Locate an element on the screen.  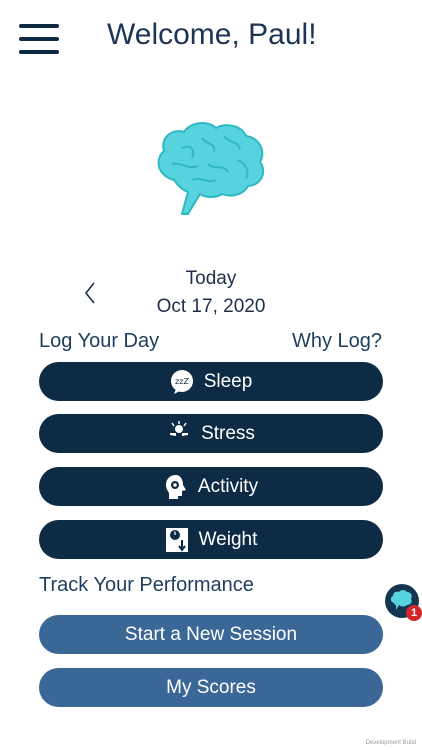
start-session-button: Start a New Session is located at coordinates (211, 634).